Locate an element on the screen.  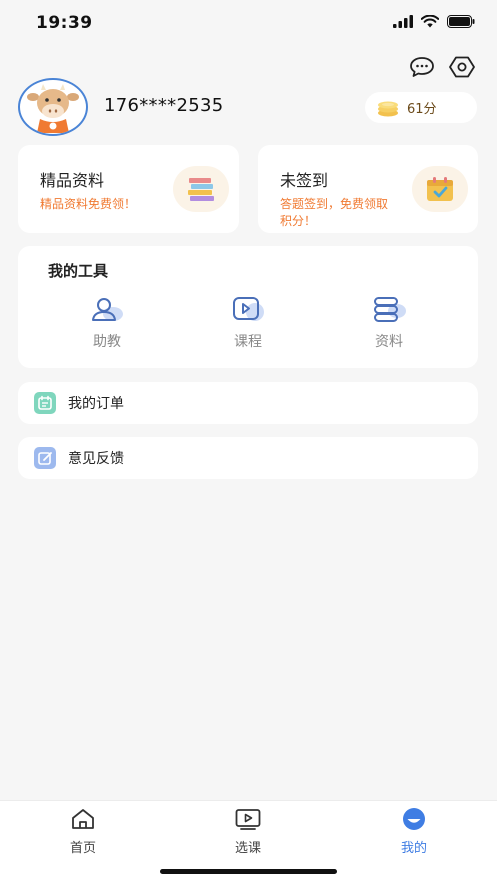
premium-materials-title: 精品资料 is located at coordinates (72, 180).